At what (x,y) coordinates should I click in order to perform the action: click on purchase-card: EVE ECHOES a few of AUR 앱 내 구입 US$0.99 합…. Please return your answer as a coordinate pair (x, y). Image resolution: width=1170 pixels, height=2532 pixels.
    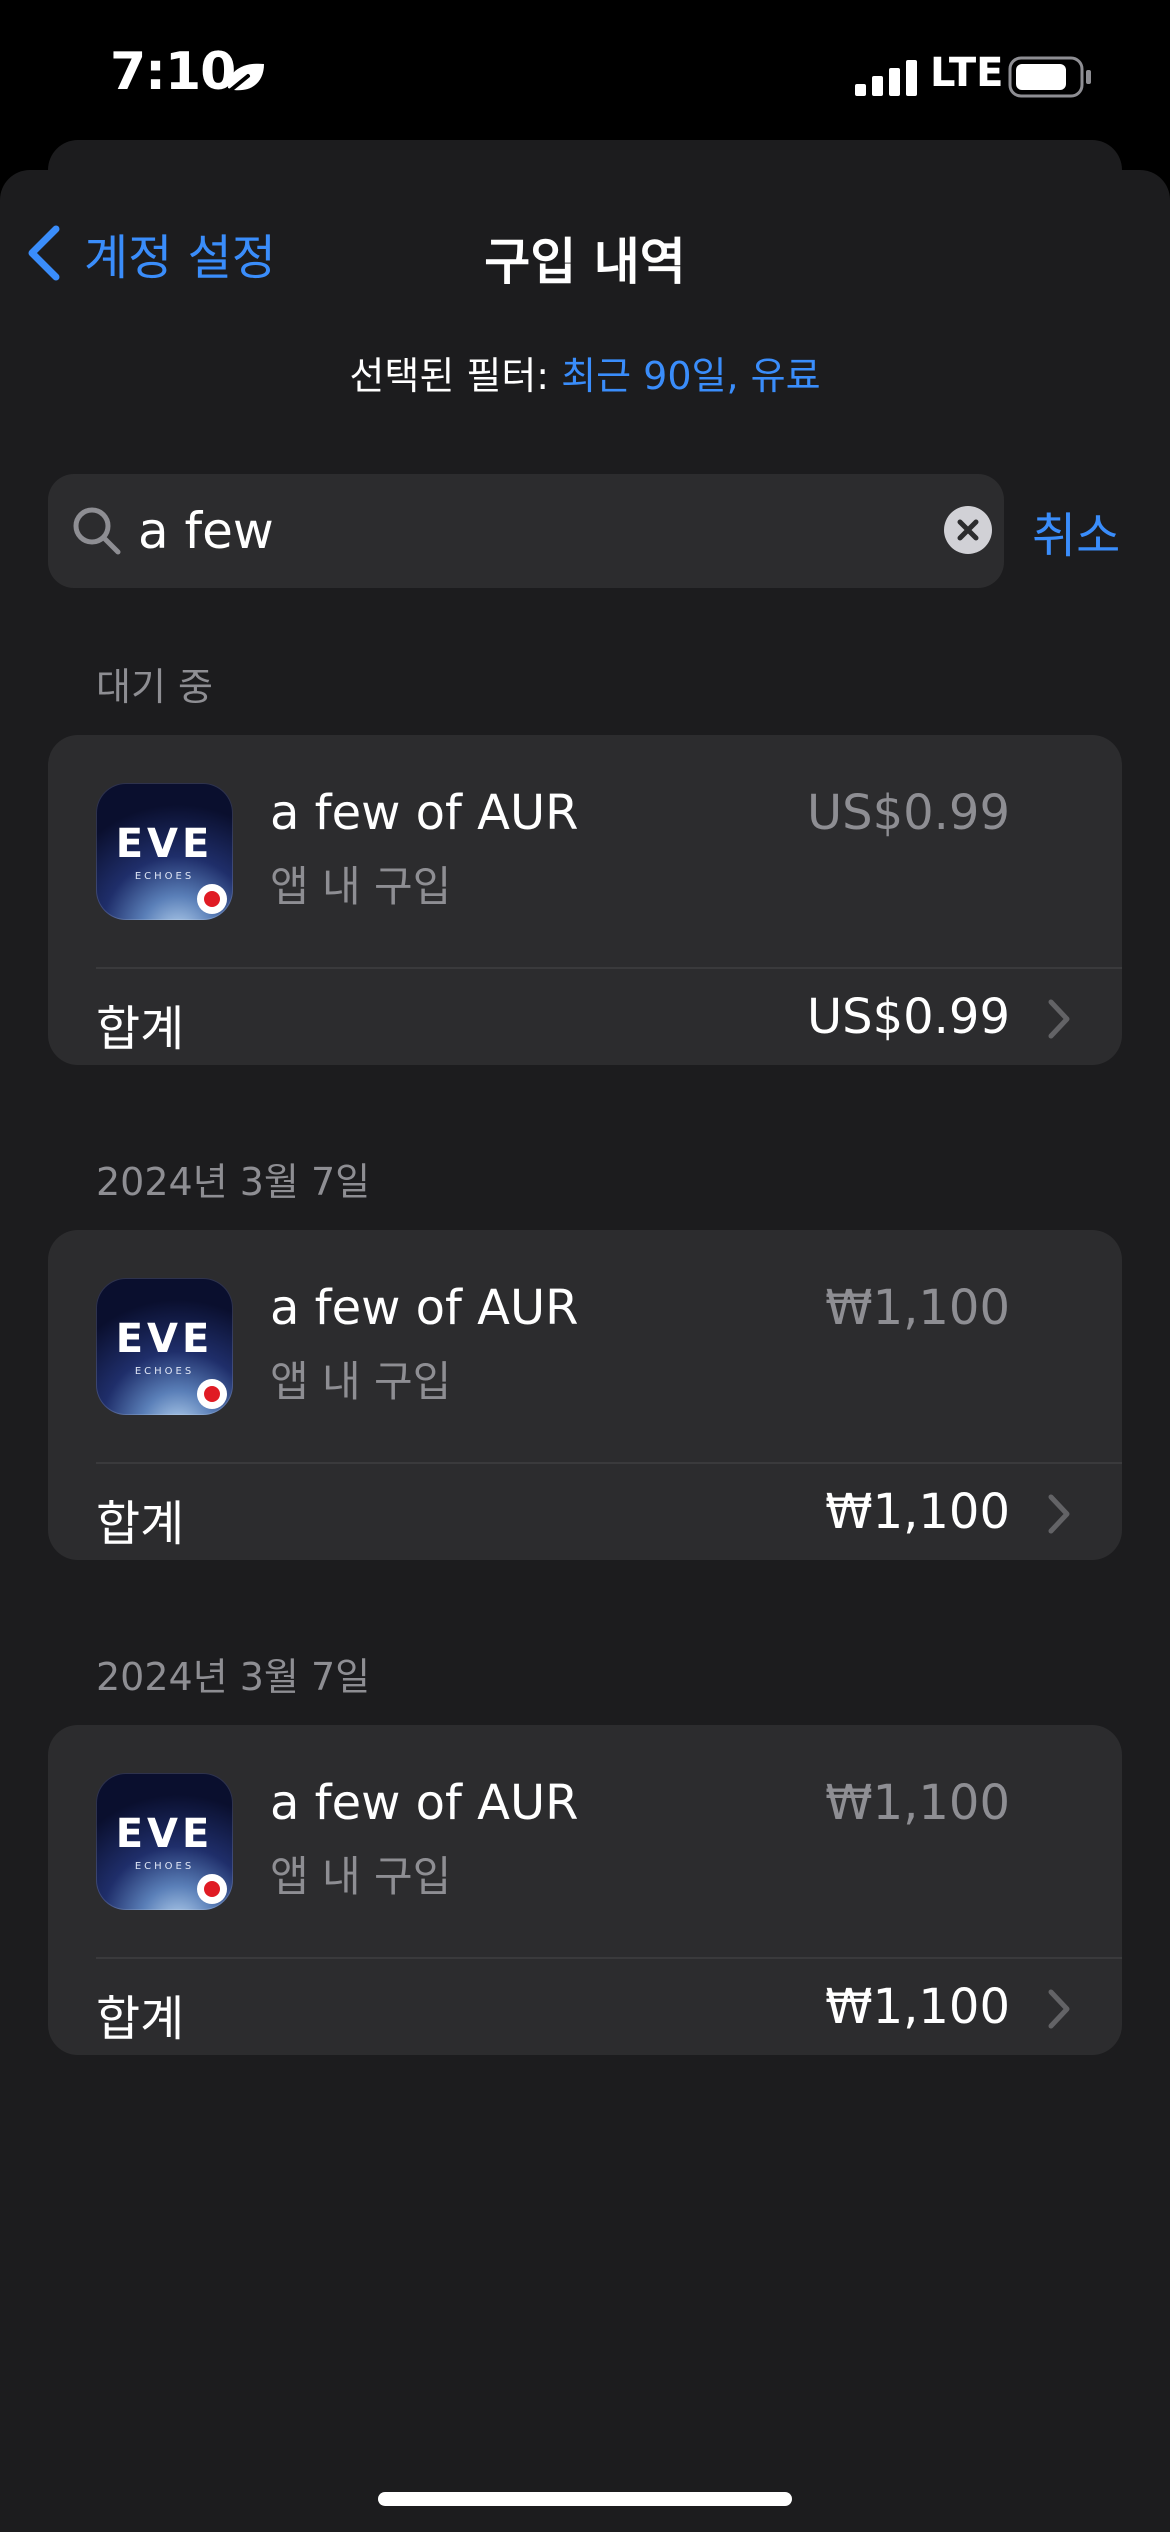
    Looking at the image, I should click on (585, 900).